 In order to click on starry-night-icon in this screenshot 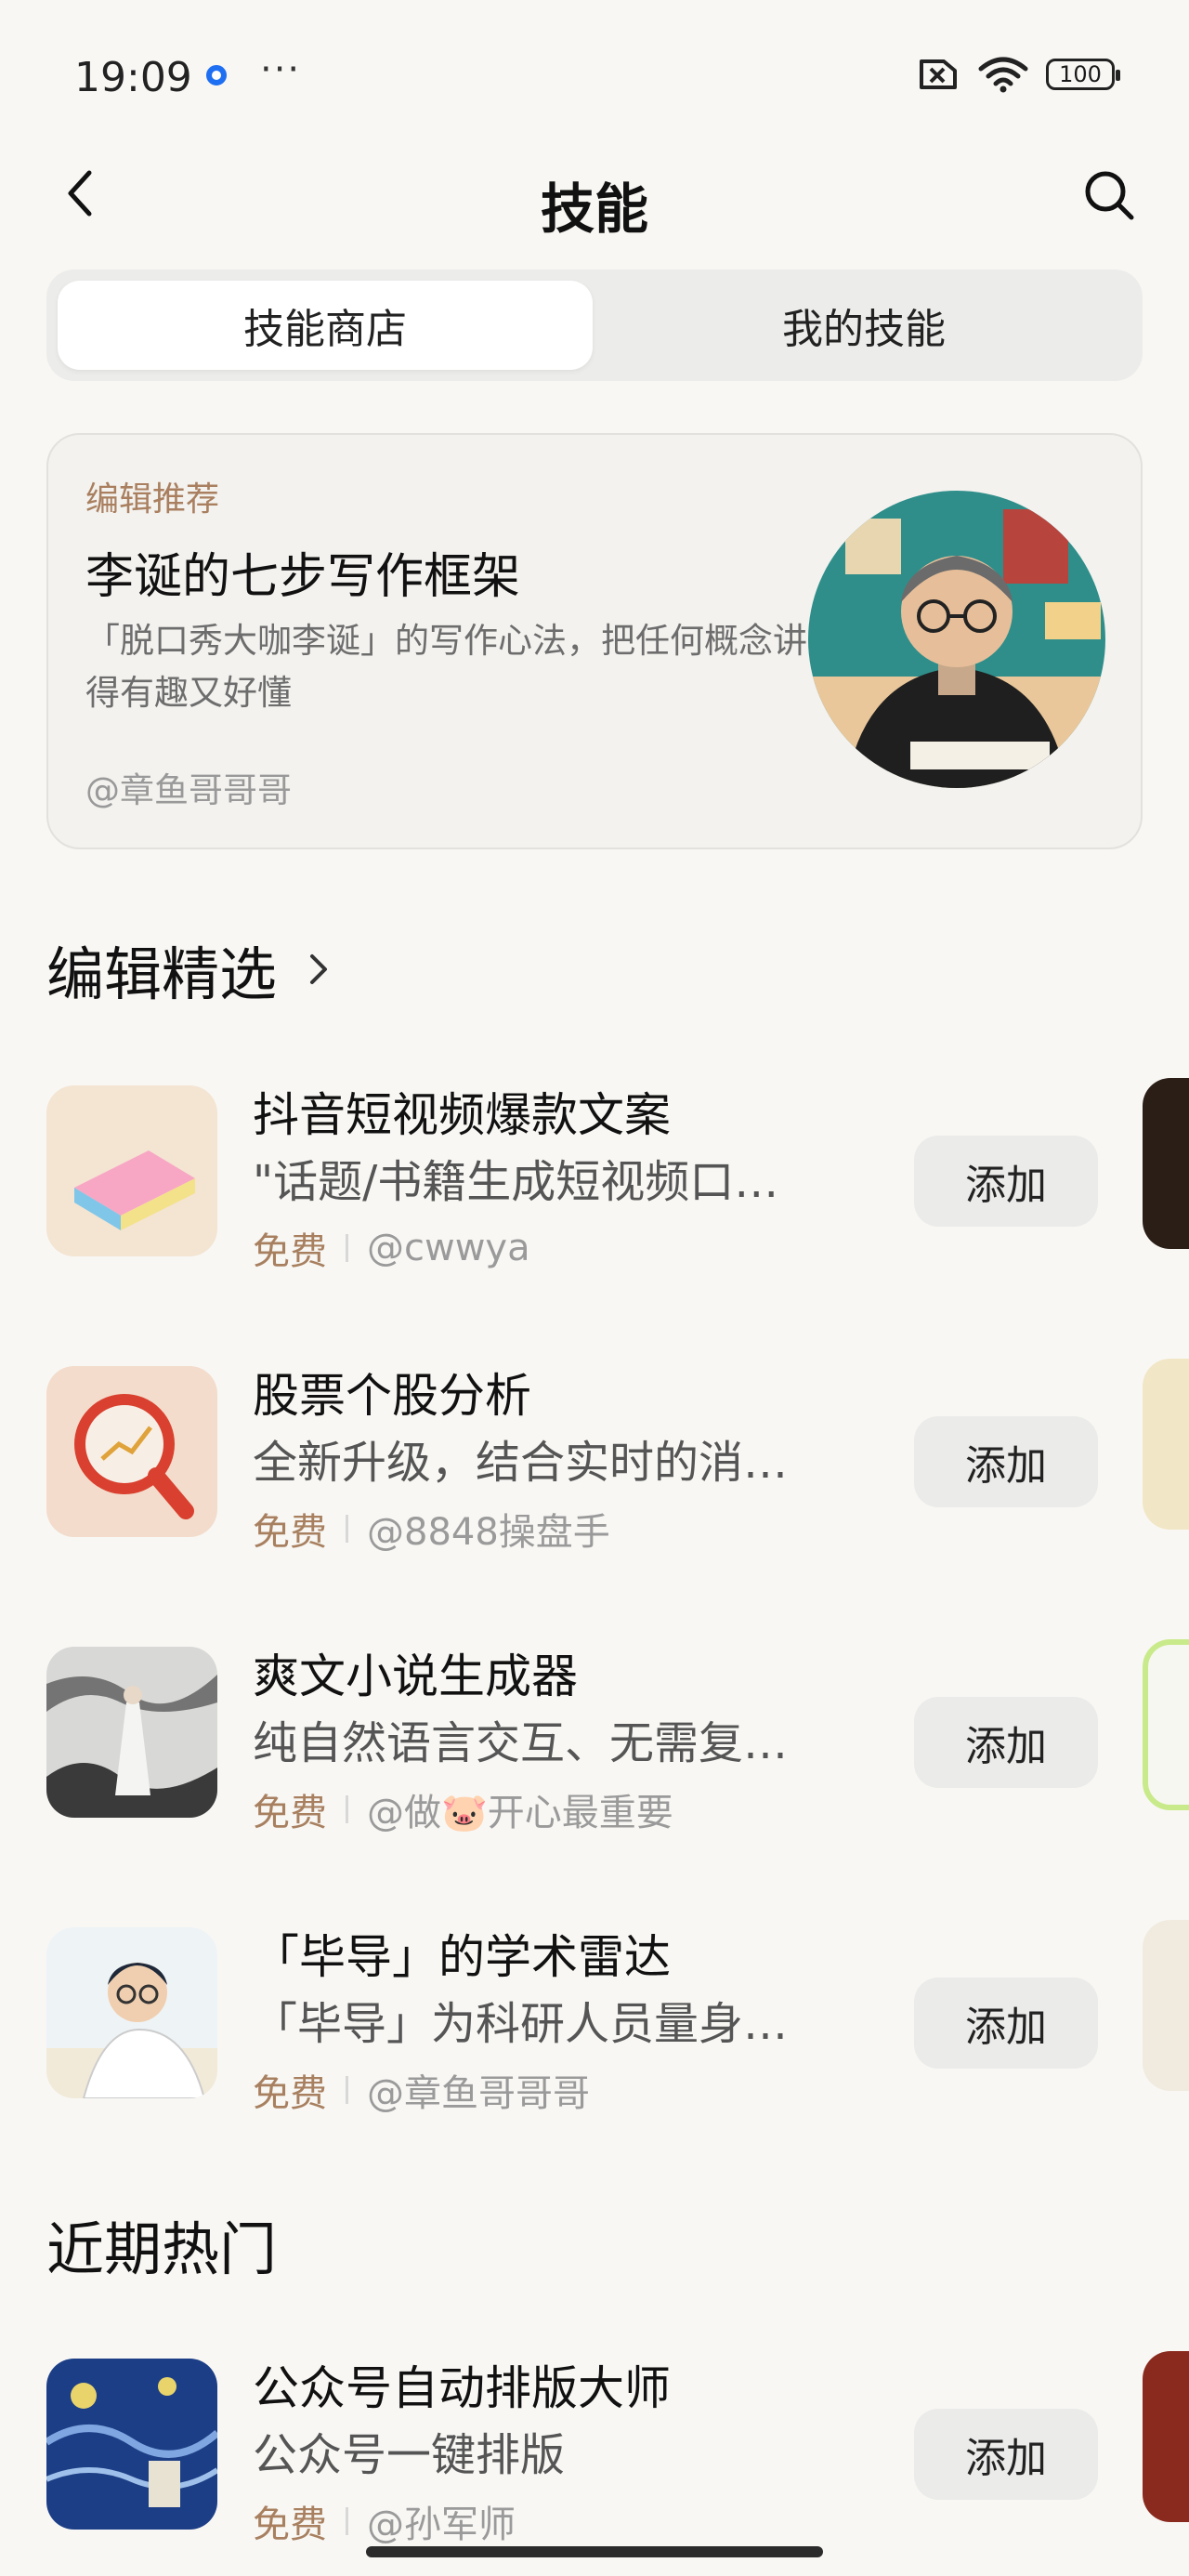, I will do `click(131, 2444)`.